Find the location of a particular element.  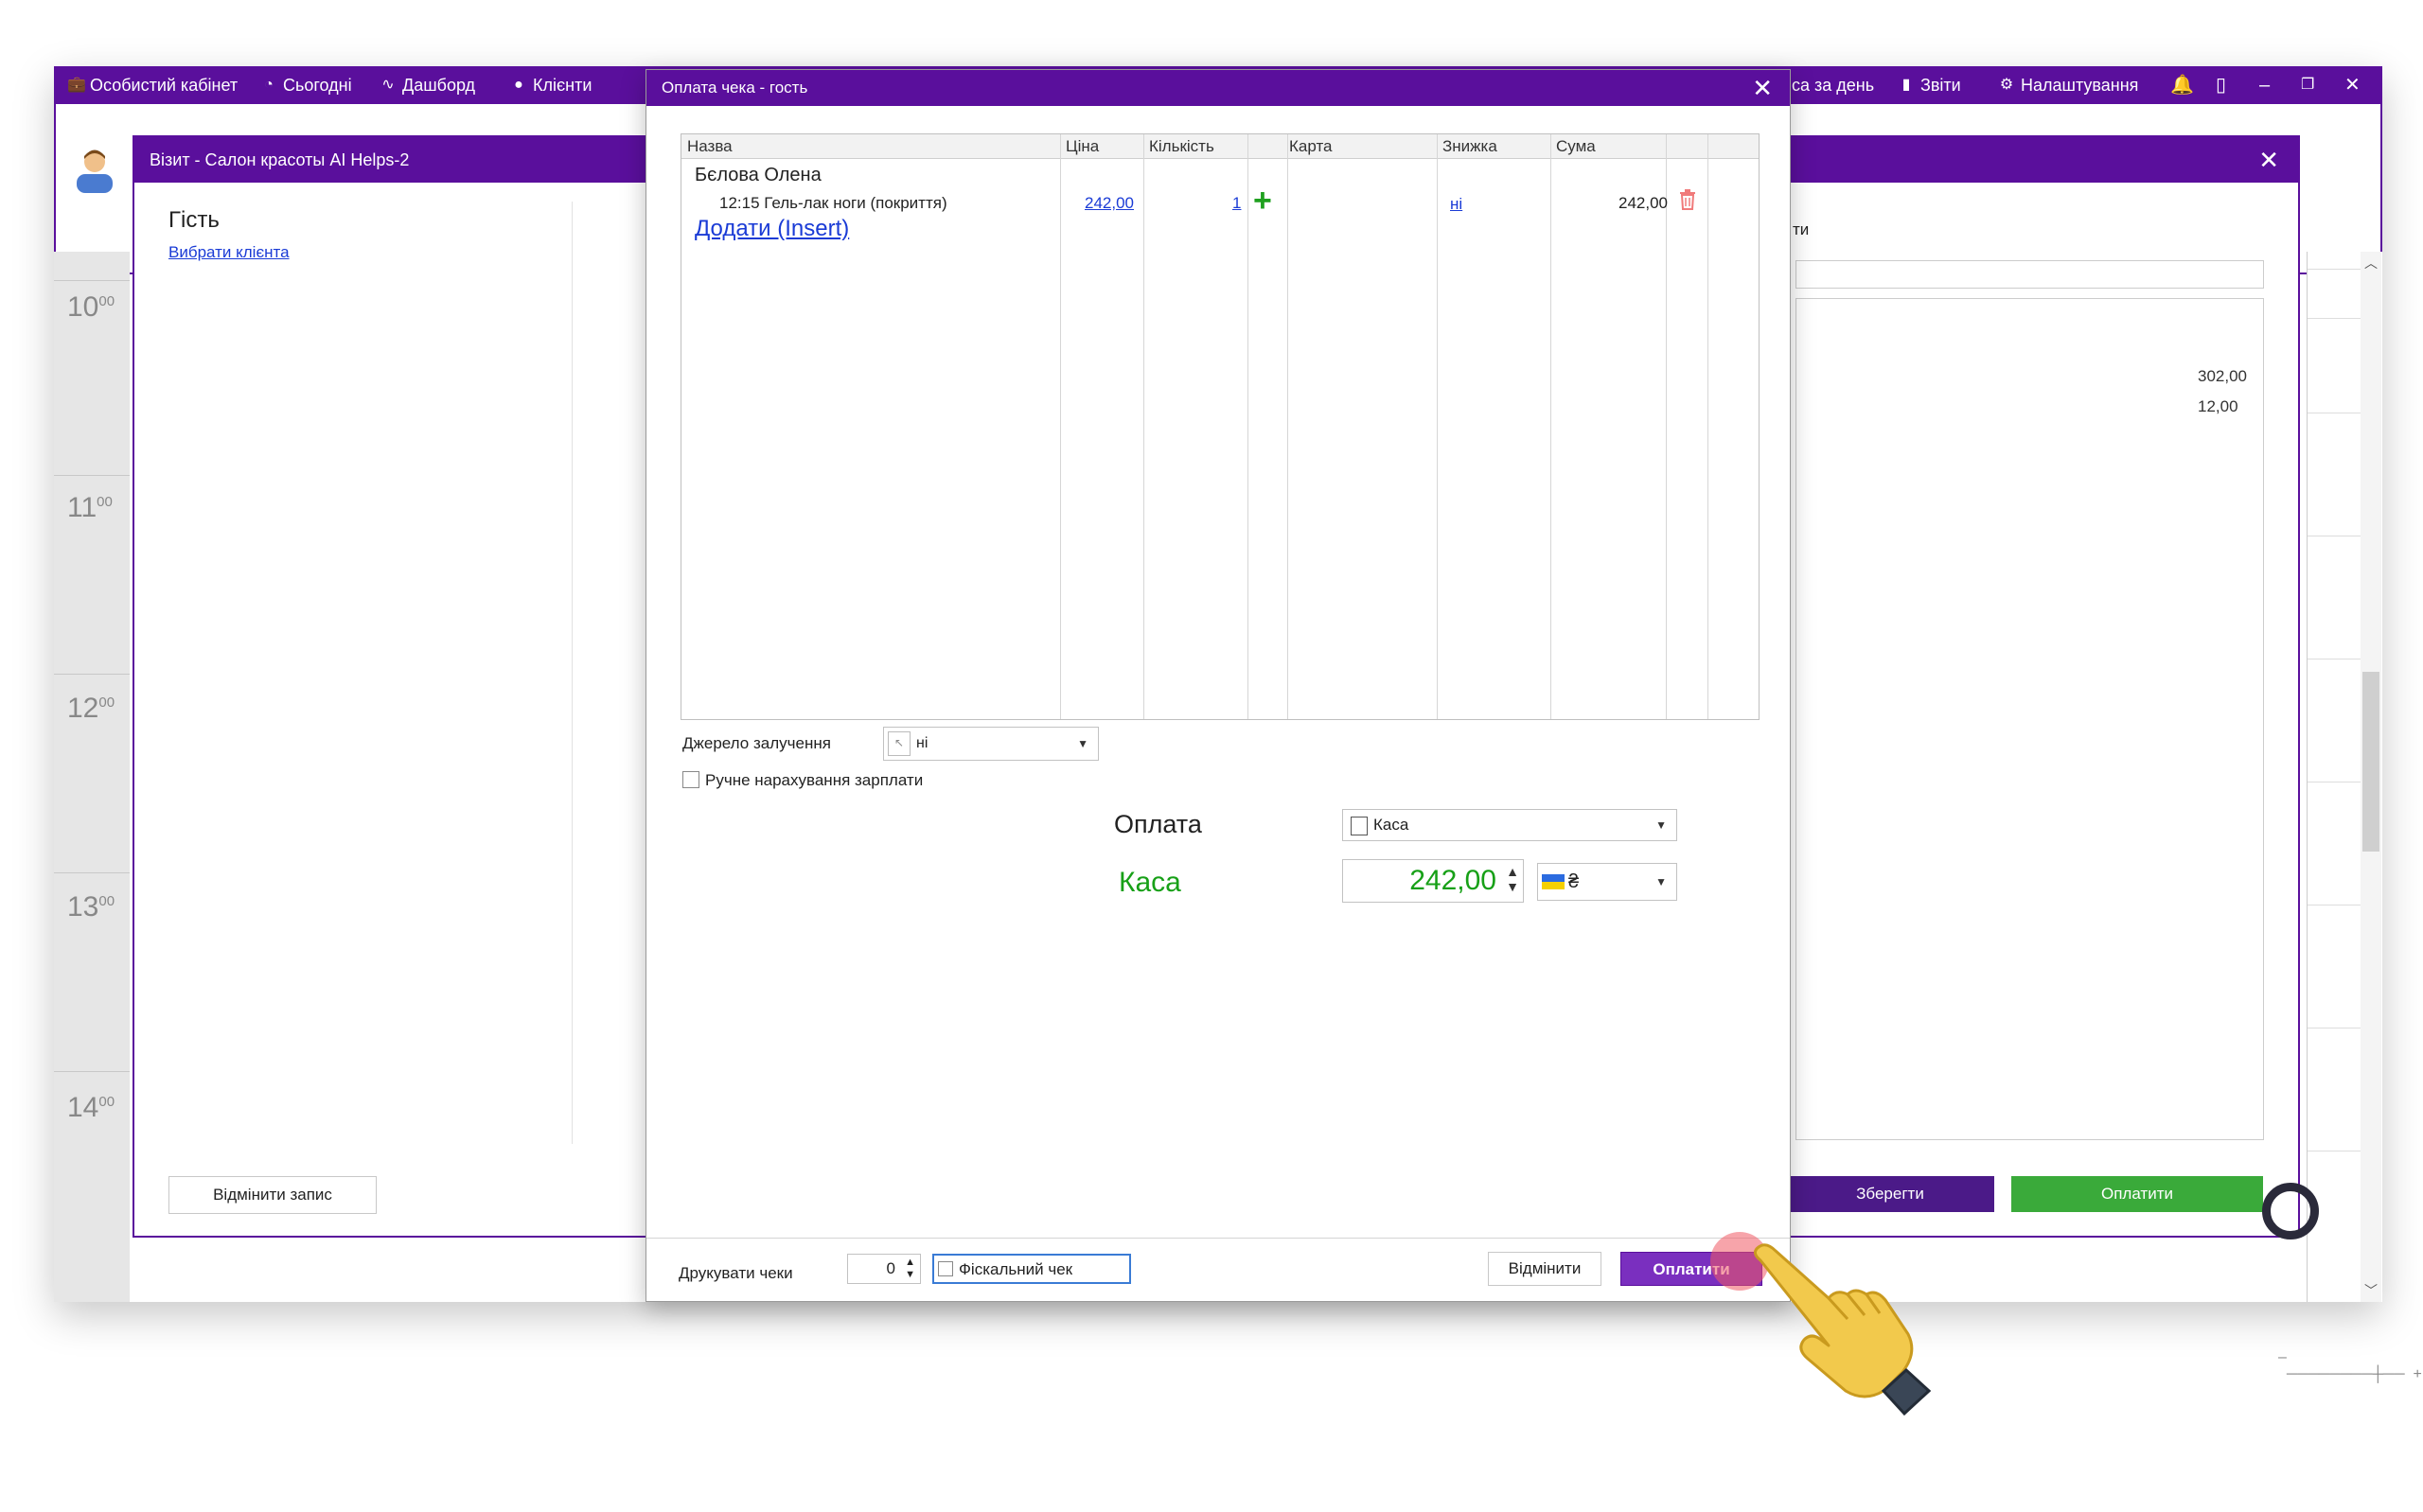

fiscal-receipt-checkbox is located at coordinates (945, 1268).